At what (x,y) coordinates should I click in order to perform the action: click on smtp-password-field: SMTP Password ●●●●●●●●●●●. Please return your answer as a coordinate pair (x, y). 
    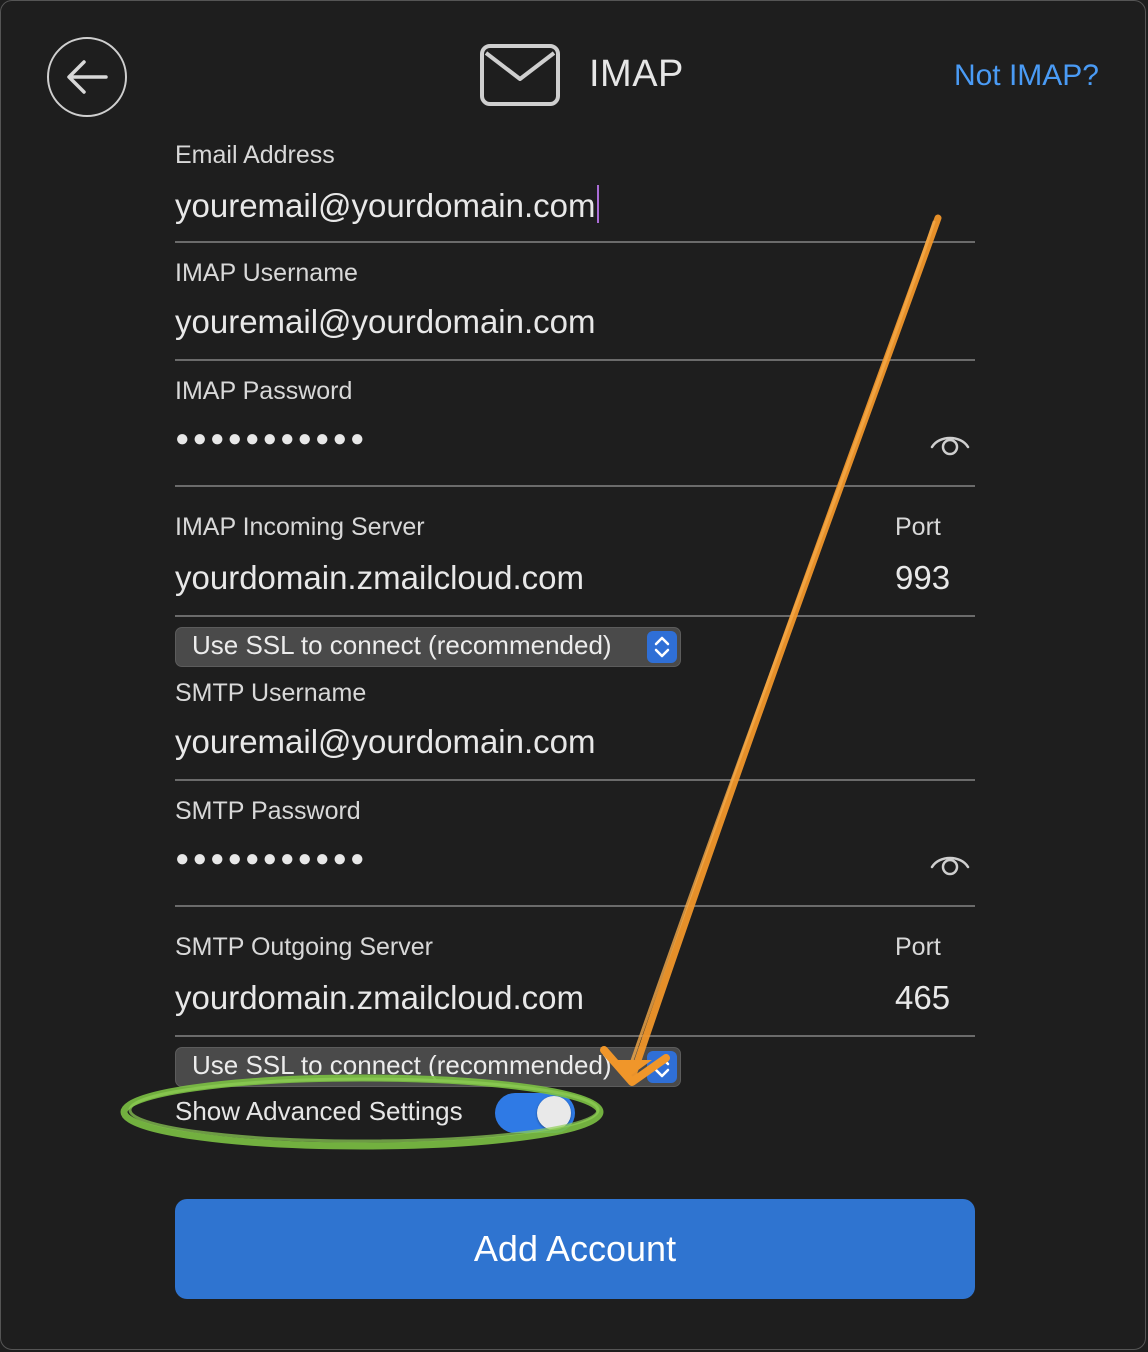
    Looking at the image, I should click on (575, 850).